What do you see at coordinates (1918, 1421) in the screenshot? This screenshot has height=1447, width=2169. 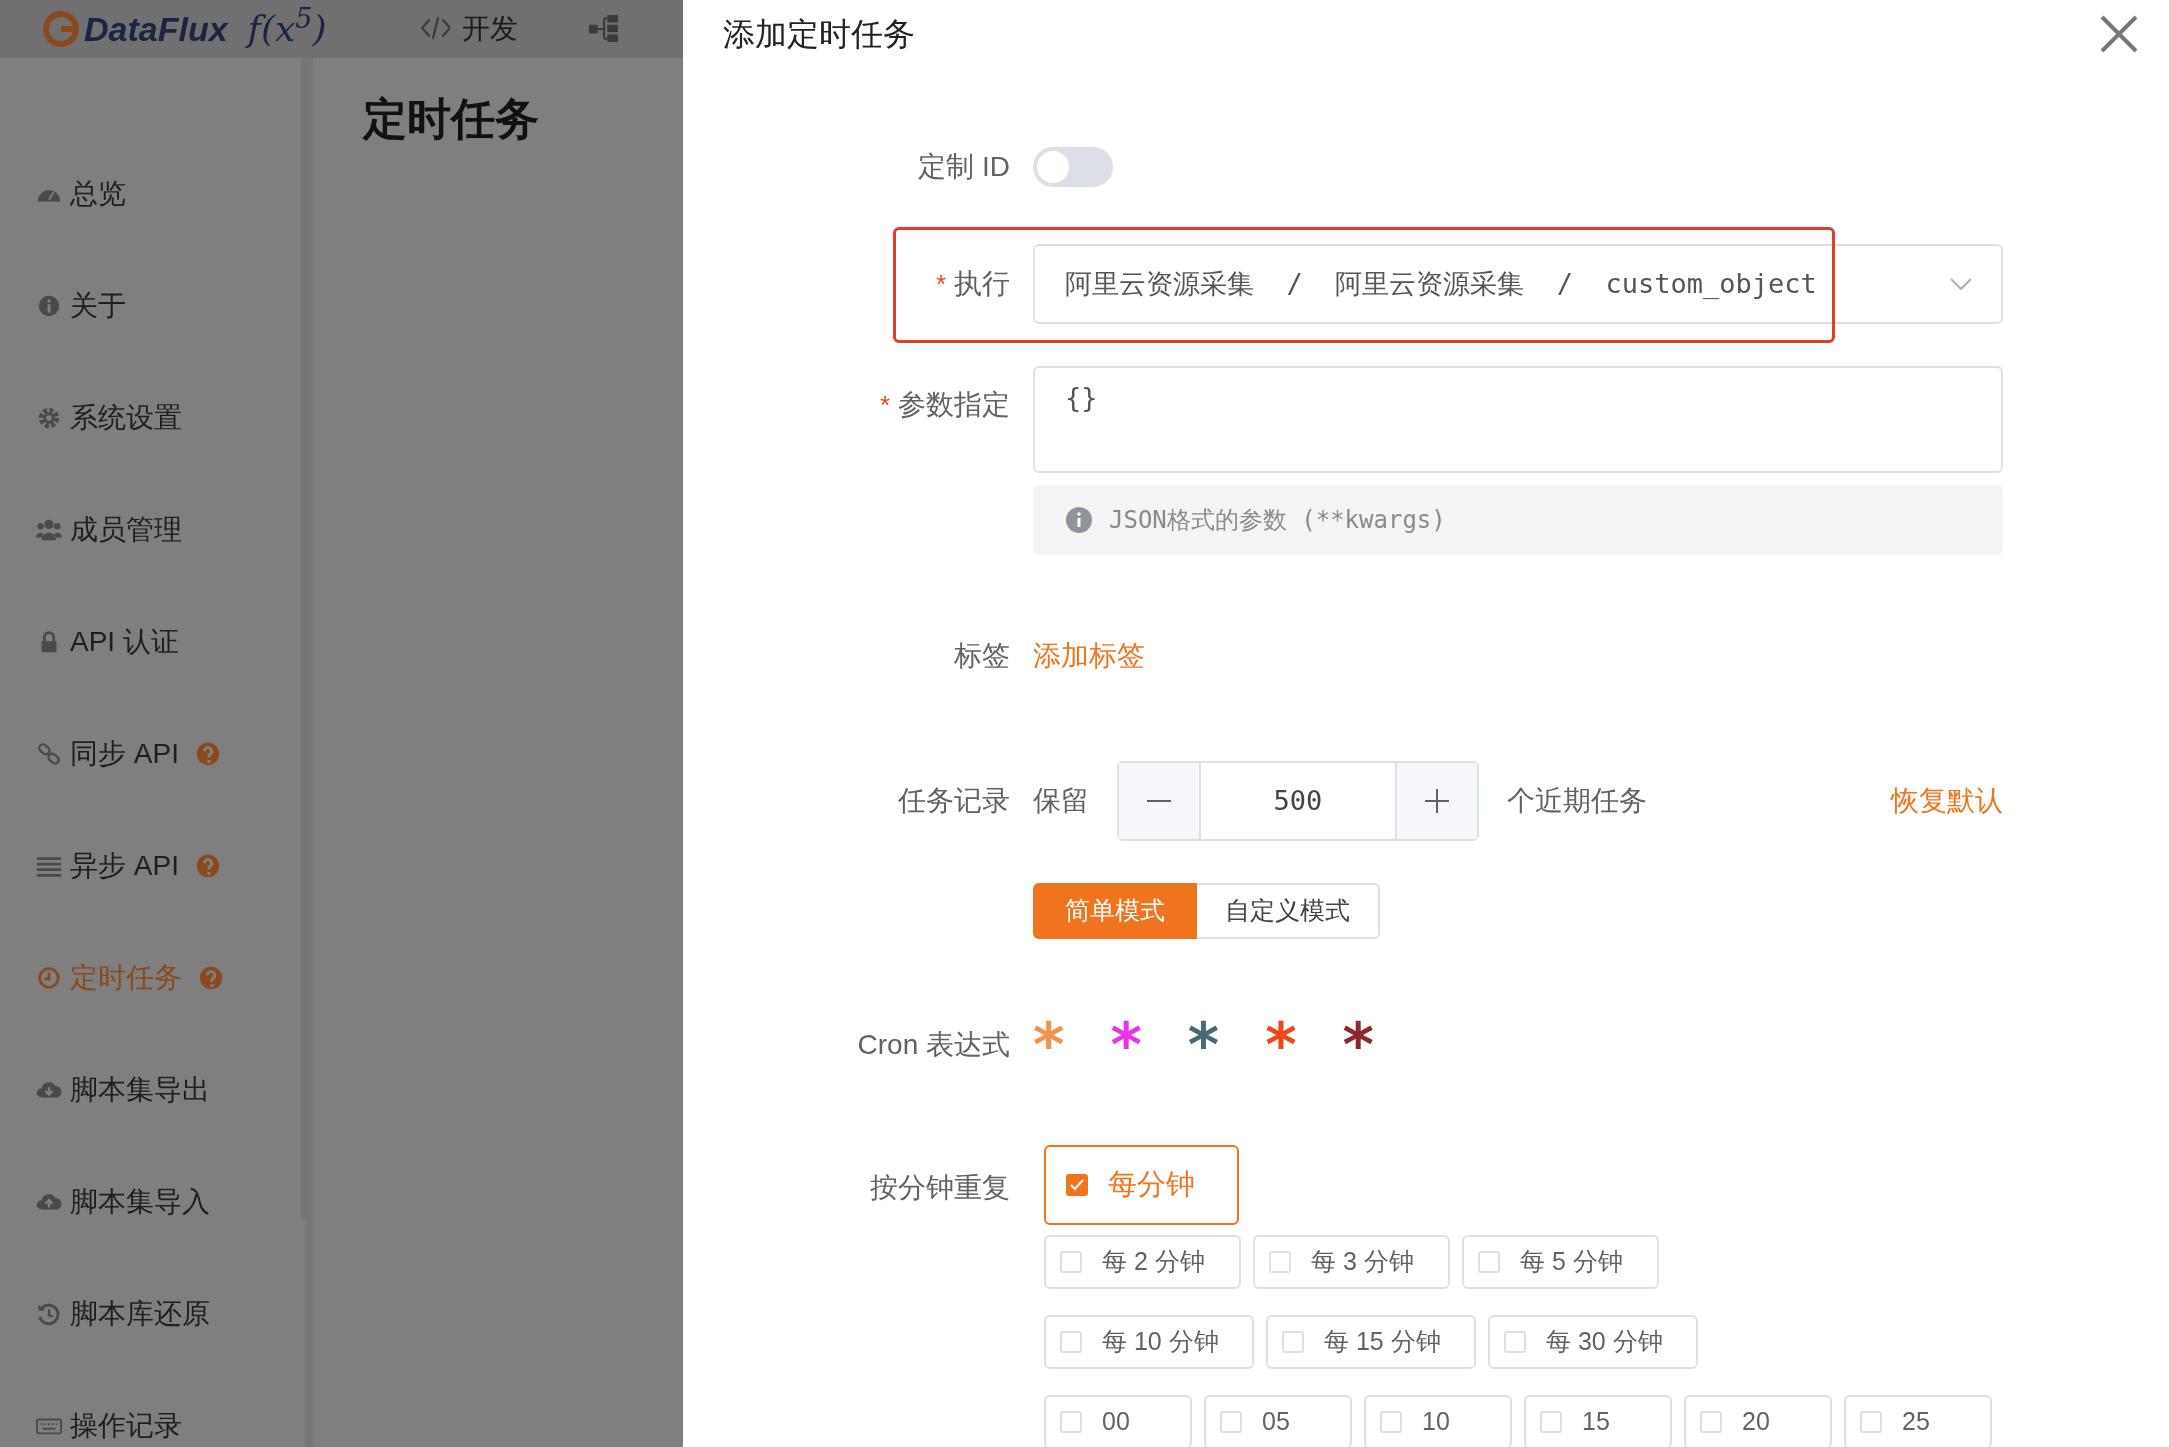 I see `minute-option: 25` at bounding box center [1918, 1421].